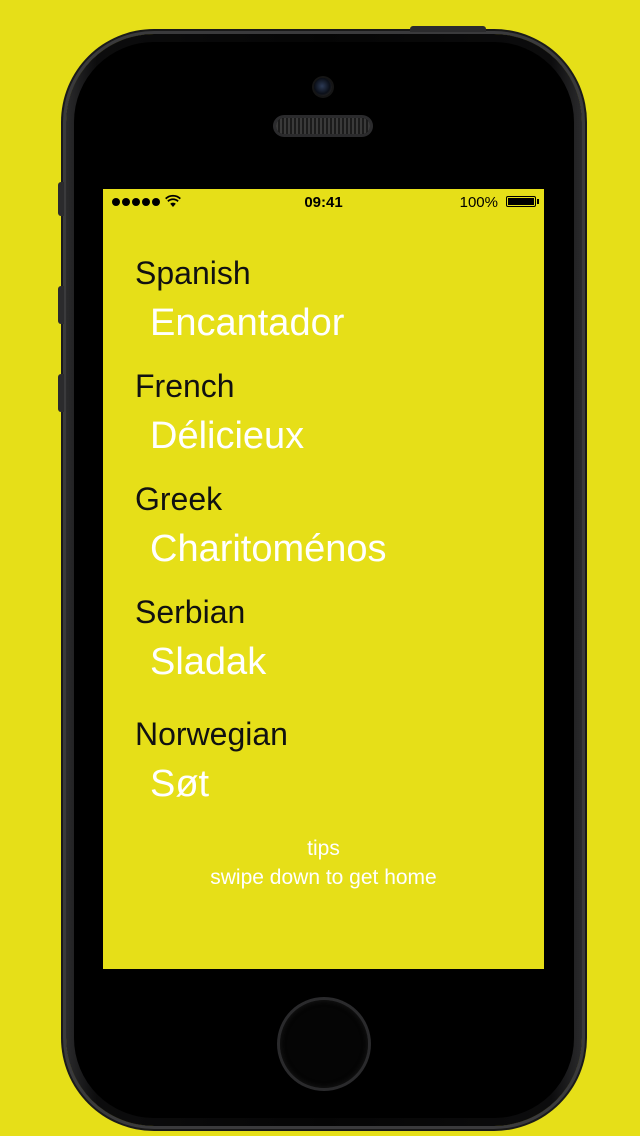  I want to click on tips-title: tips, so click(323, 848).